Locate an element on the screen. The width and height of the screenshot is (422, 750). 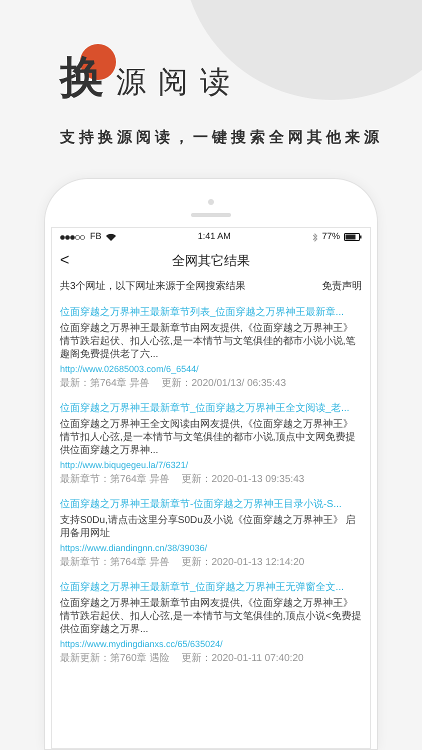
disclaimer-link: 免责声明 is located at coordinates (342, 286).